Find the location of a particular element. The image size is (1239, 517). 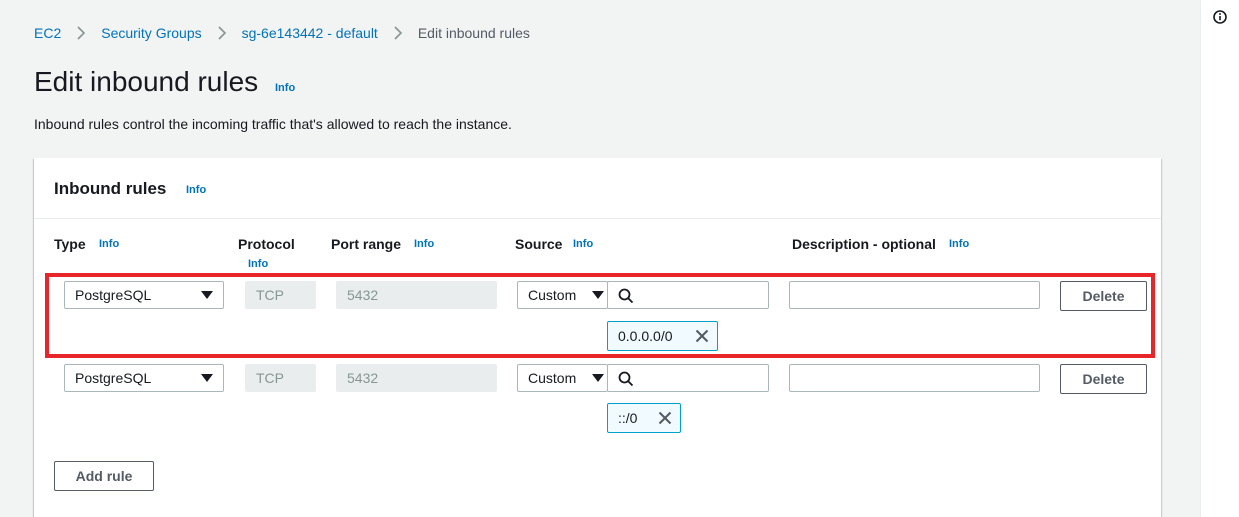

rule-1-source-search-input is located at coordinates (688, 295).